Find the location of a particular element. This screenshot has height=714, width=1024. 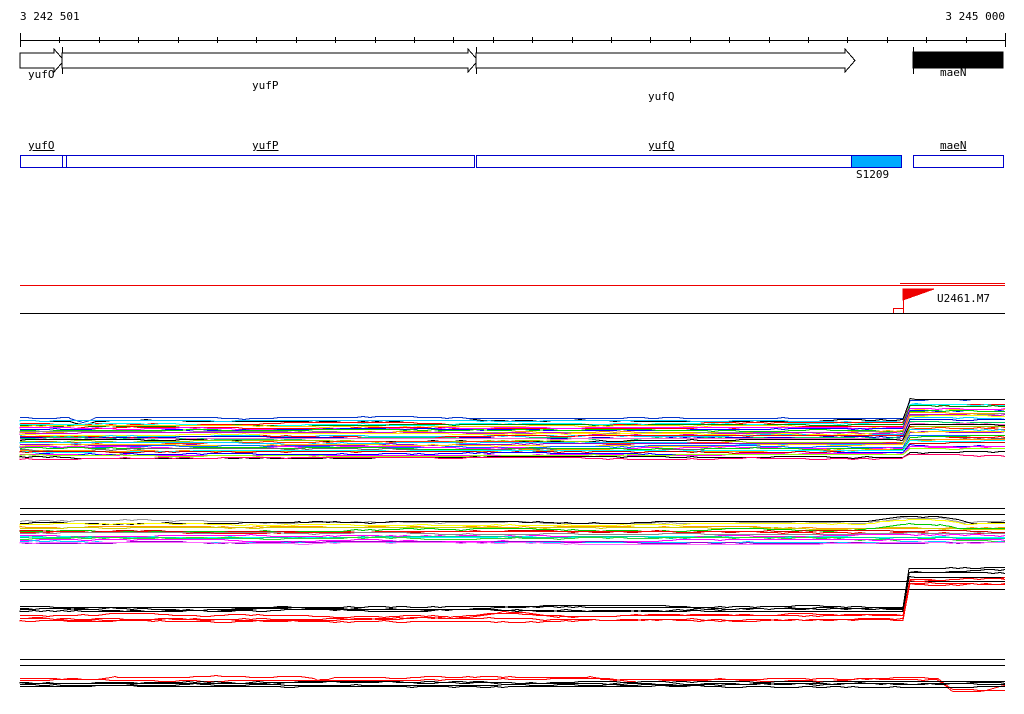

gene-arrow-yufP is located at coordinates (270, 60).